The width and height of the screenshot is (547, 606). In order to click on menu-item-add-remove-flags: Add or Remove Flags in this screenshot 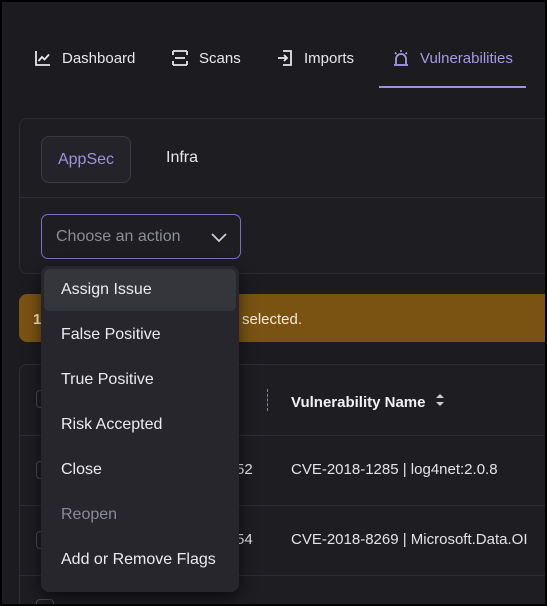, I will do `click(140, 560)`.